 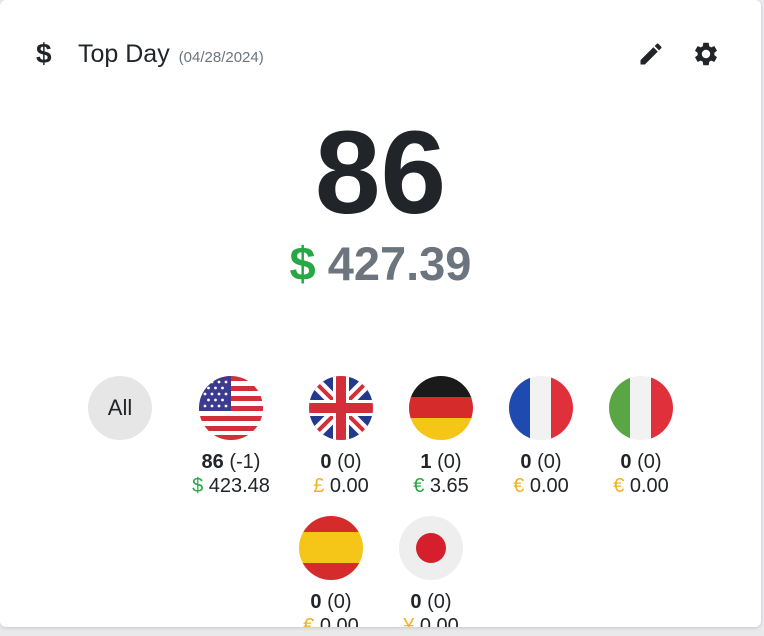 I want to click on uk-flag-icon, so click(x=341, y=408).